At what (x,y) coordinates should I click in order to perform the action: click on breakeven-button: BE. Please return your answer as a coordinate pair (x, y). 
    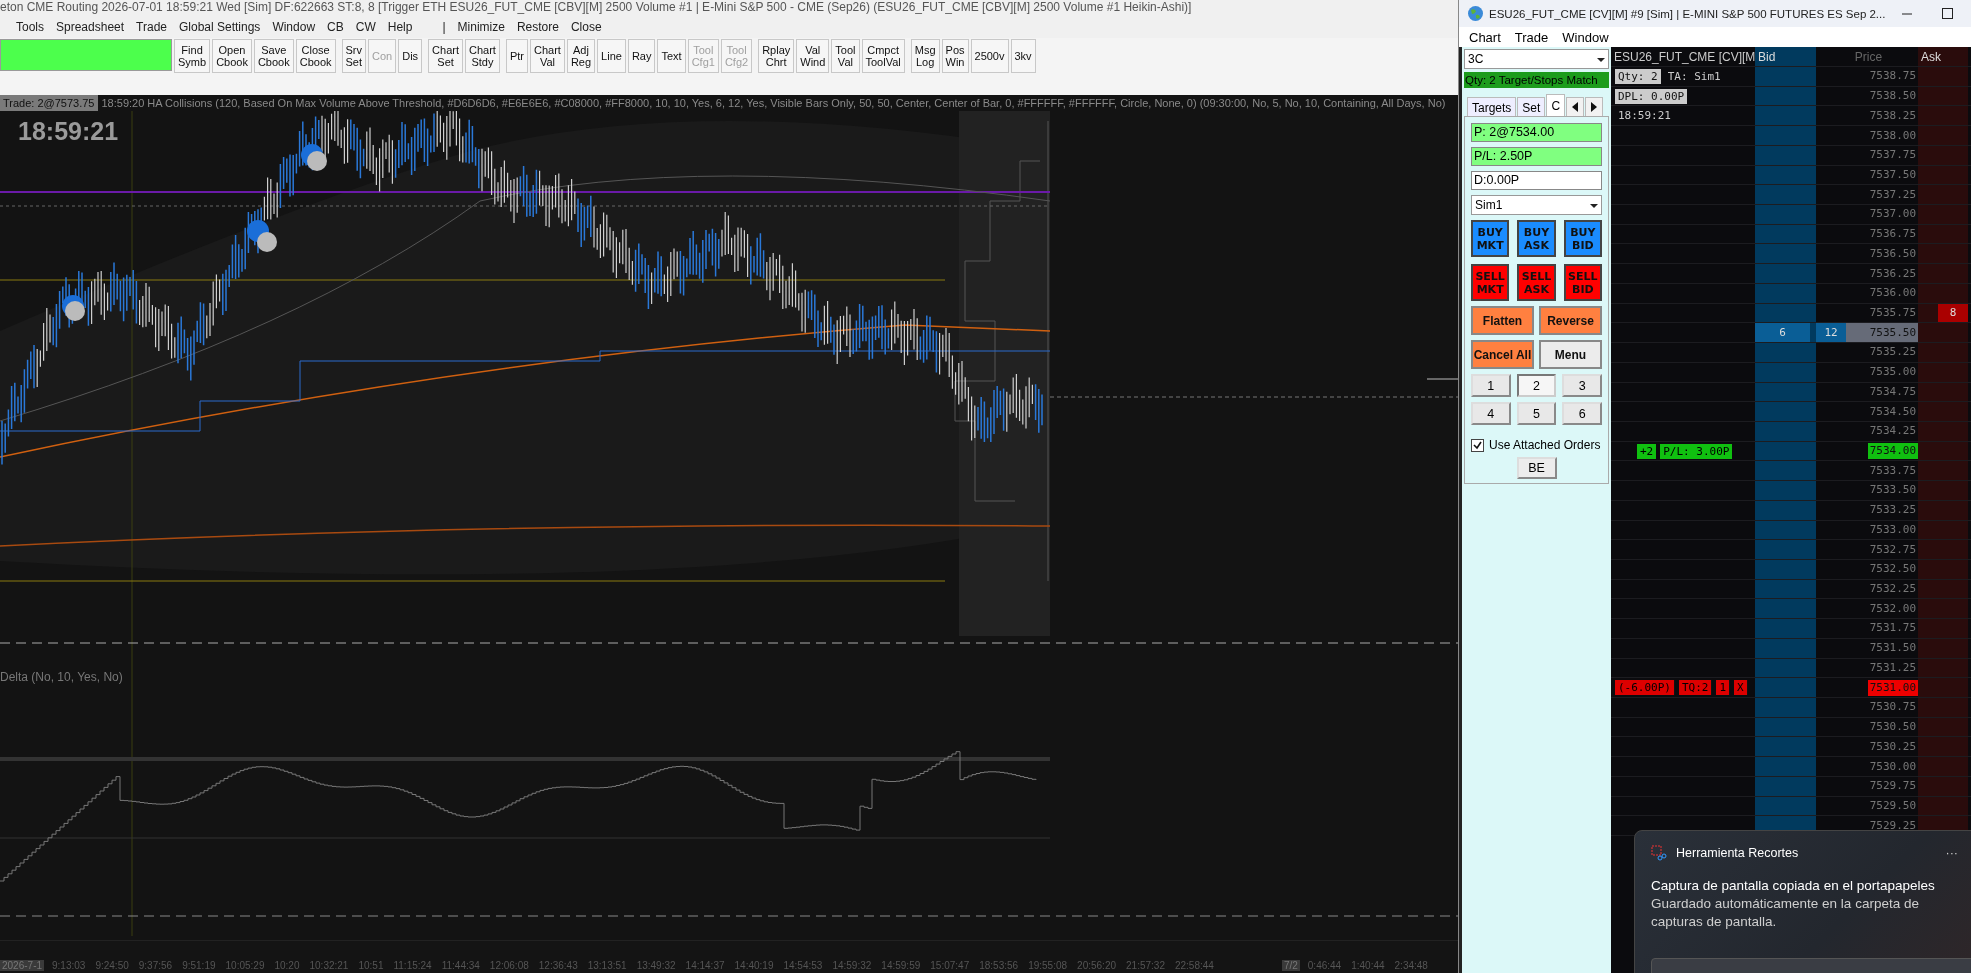
    Looking at the image, I should click on (1536, 468).